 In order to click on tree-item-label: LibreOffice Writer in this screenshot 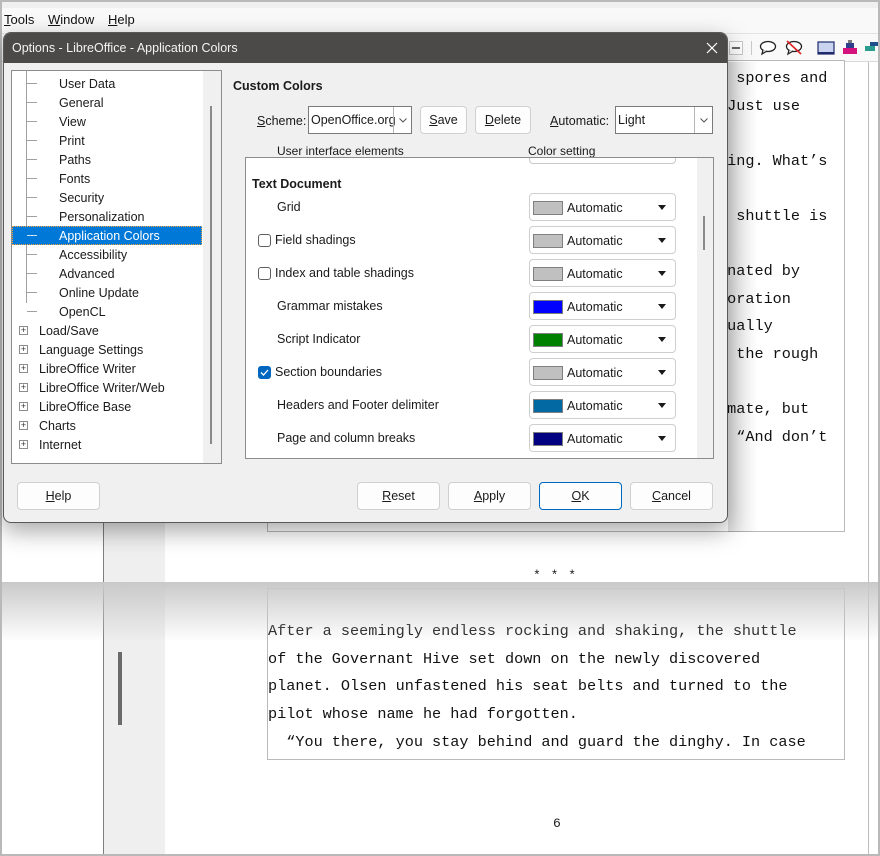, I will do `click(87, 368)`.